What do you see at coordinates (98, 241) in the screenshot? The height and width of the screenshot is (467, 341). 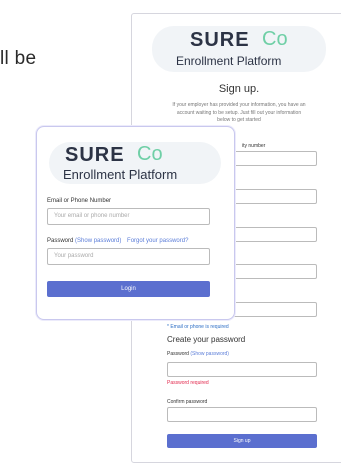 I see `login-show-password-link: (Show password)` at bounding box center [98, 241].